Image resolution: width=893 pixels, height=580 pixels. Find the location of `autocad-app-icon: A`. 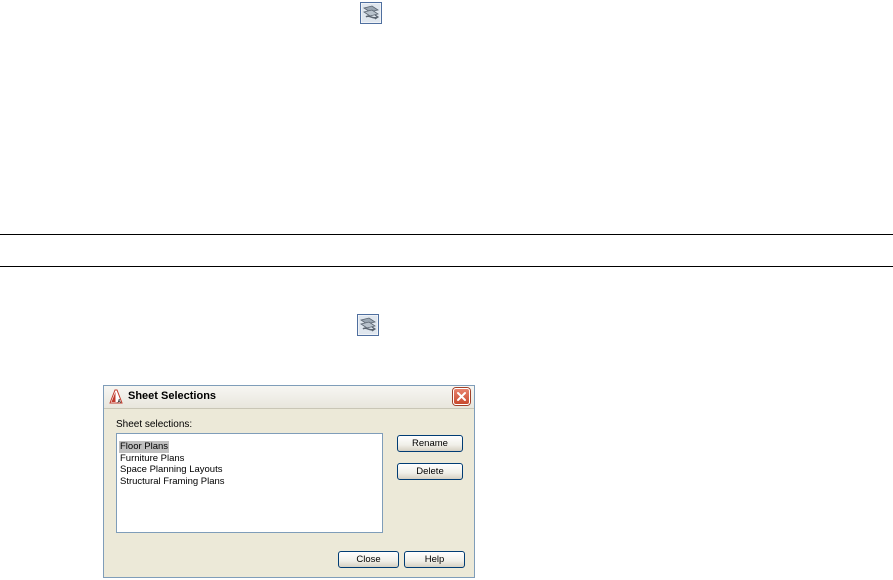

autocad-app-icon: A is located at coordinates (116, 397).